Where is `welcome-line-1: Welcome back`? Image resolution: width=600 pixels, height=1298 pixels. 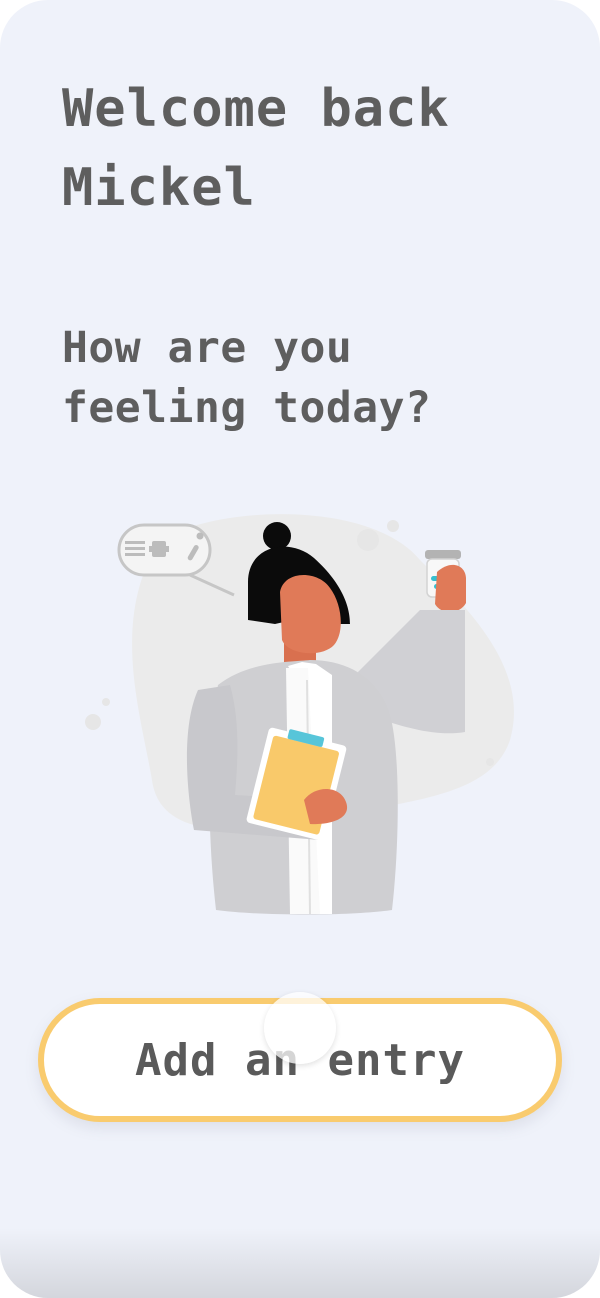 welcome-line-1: Welcome back is located at coordinates (256, 109).